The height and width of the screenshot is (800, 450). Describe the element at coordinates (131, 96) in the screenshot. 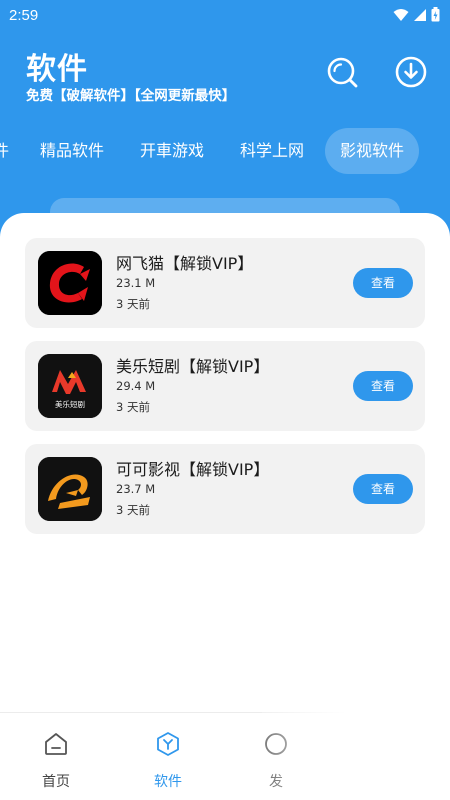

I see `page-subtitle: 免费【破解软件】【全网更新最快】` at that location.